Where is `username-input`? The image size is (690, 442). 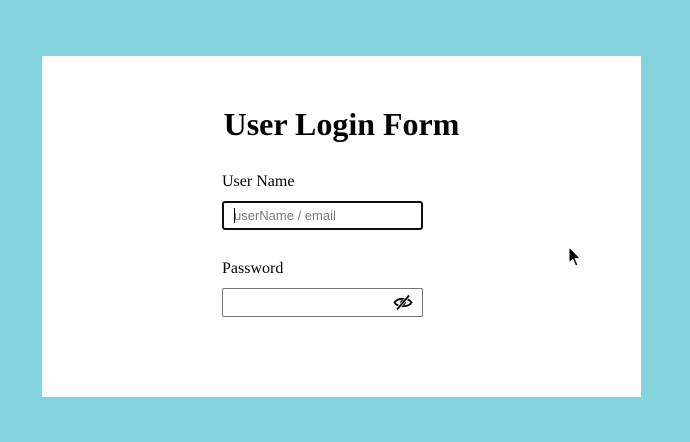
username-input is located at coordinates (322, 215).